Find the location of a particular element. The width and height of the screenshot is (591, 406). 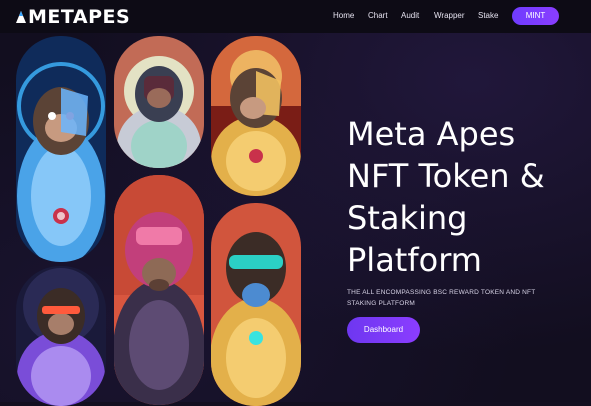

hero-subtitle-line-2: STAKING PLATFORM is located at coordinates (381, 303).